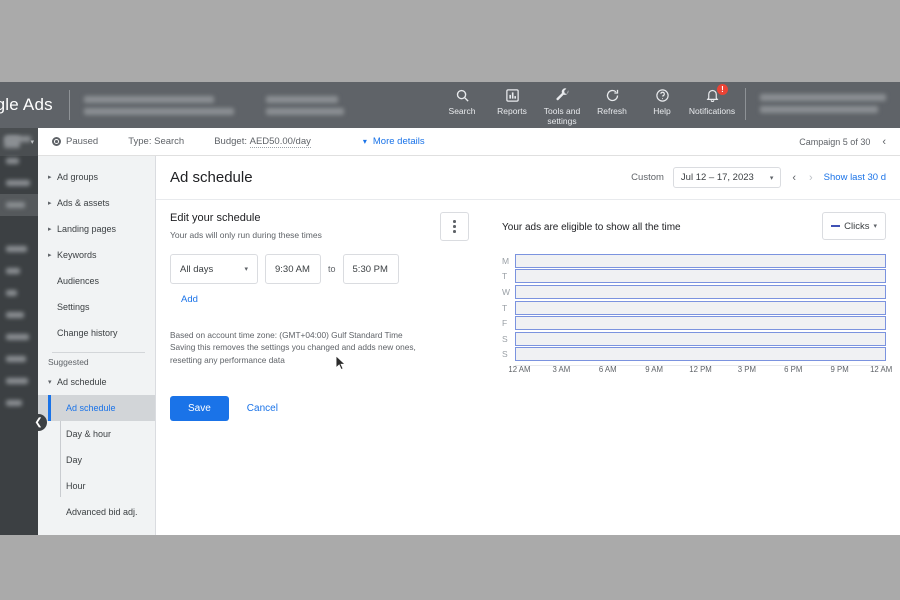 This screenshot has height=600, width=900. Describe the element at coordinates (96, 382) in the screenshot. I see `sidebar-group-ad-schedule: ▾ Ad schedule` at that location.